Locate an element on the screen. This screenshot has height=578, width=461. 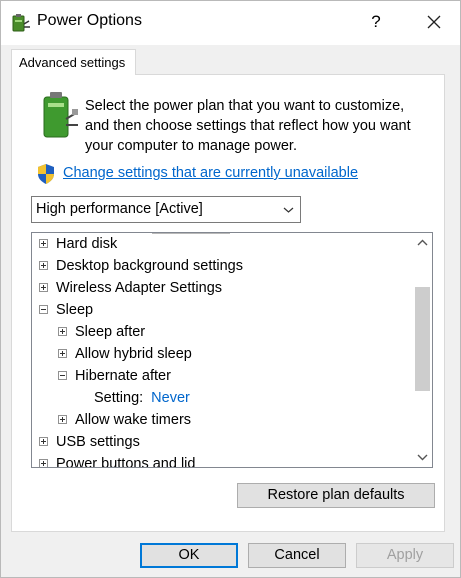
tree-item-wake-timers: Allow wake timers is located at coordinates (124, 420).